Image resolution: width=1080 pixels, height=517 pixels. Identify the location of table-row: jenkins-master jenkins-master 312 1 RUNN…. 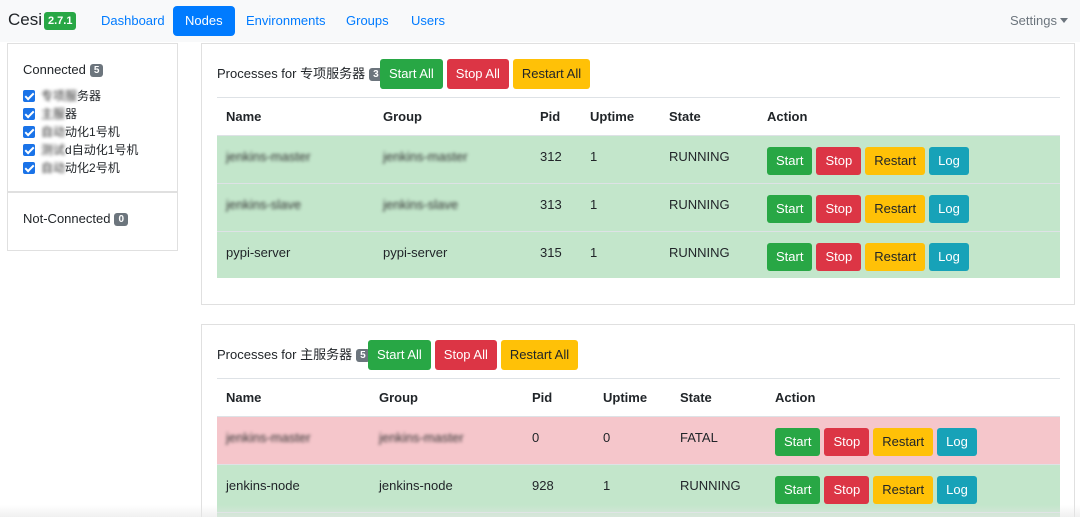
(638, 159).